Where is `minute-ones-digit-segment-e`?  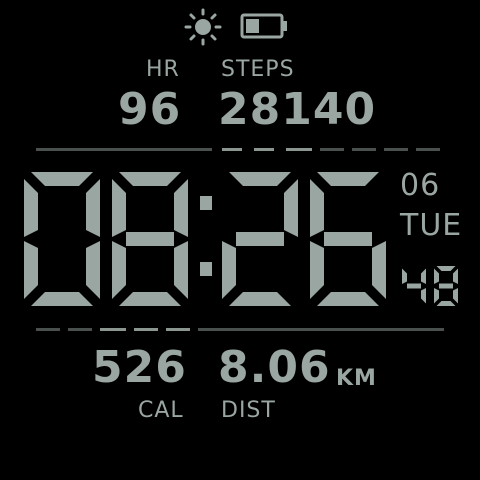
minute-ones-digit-segment-e is located at coordinates (317, 270).